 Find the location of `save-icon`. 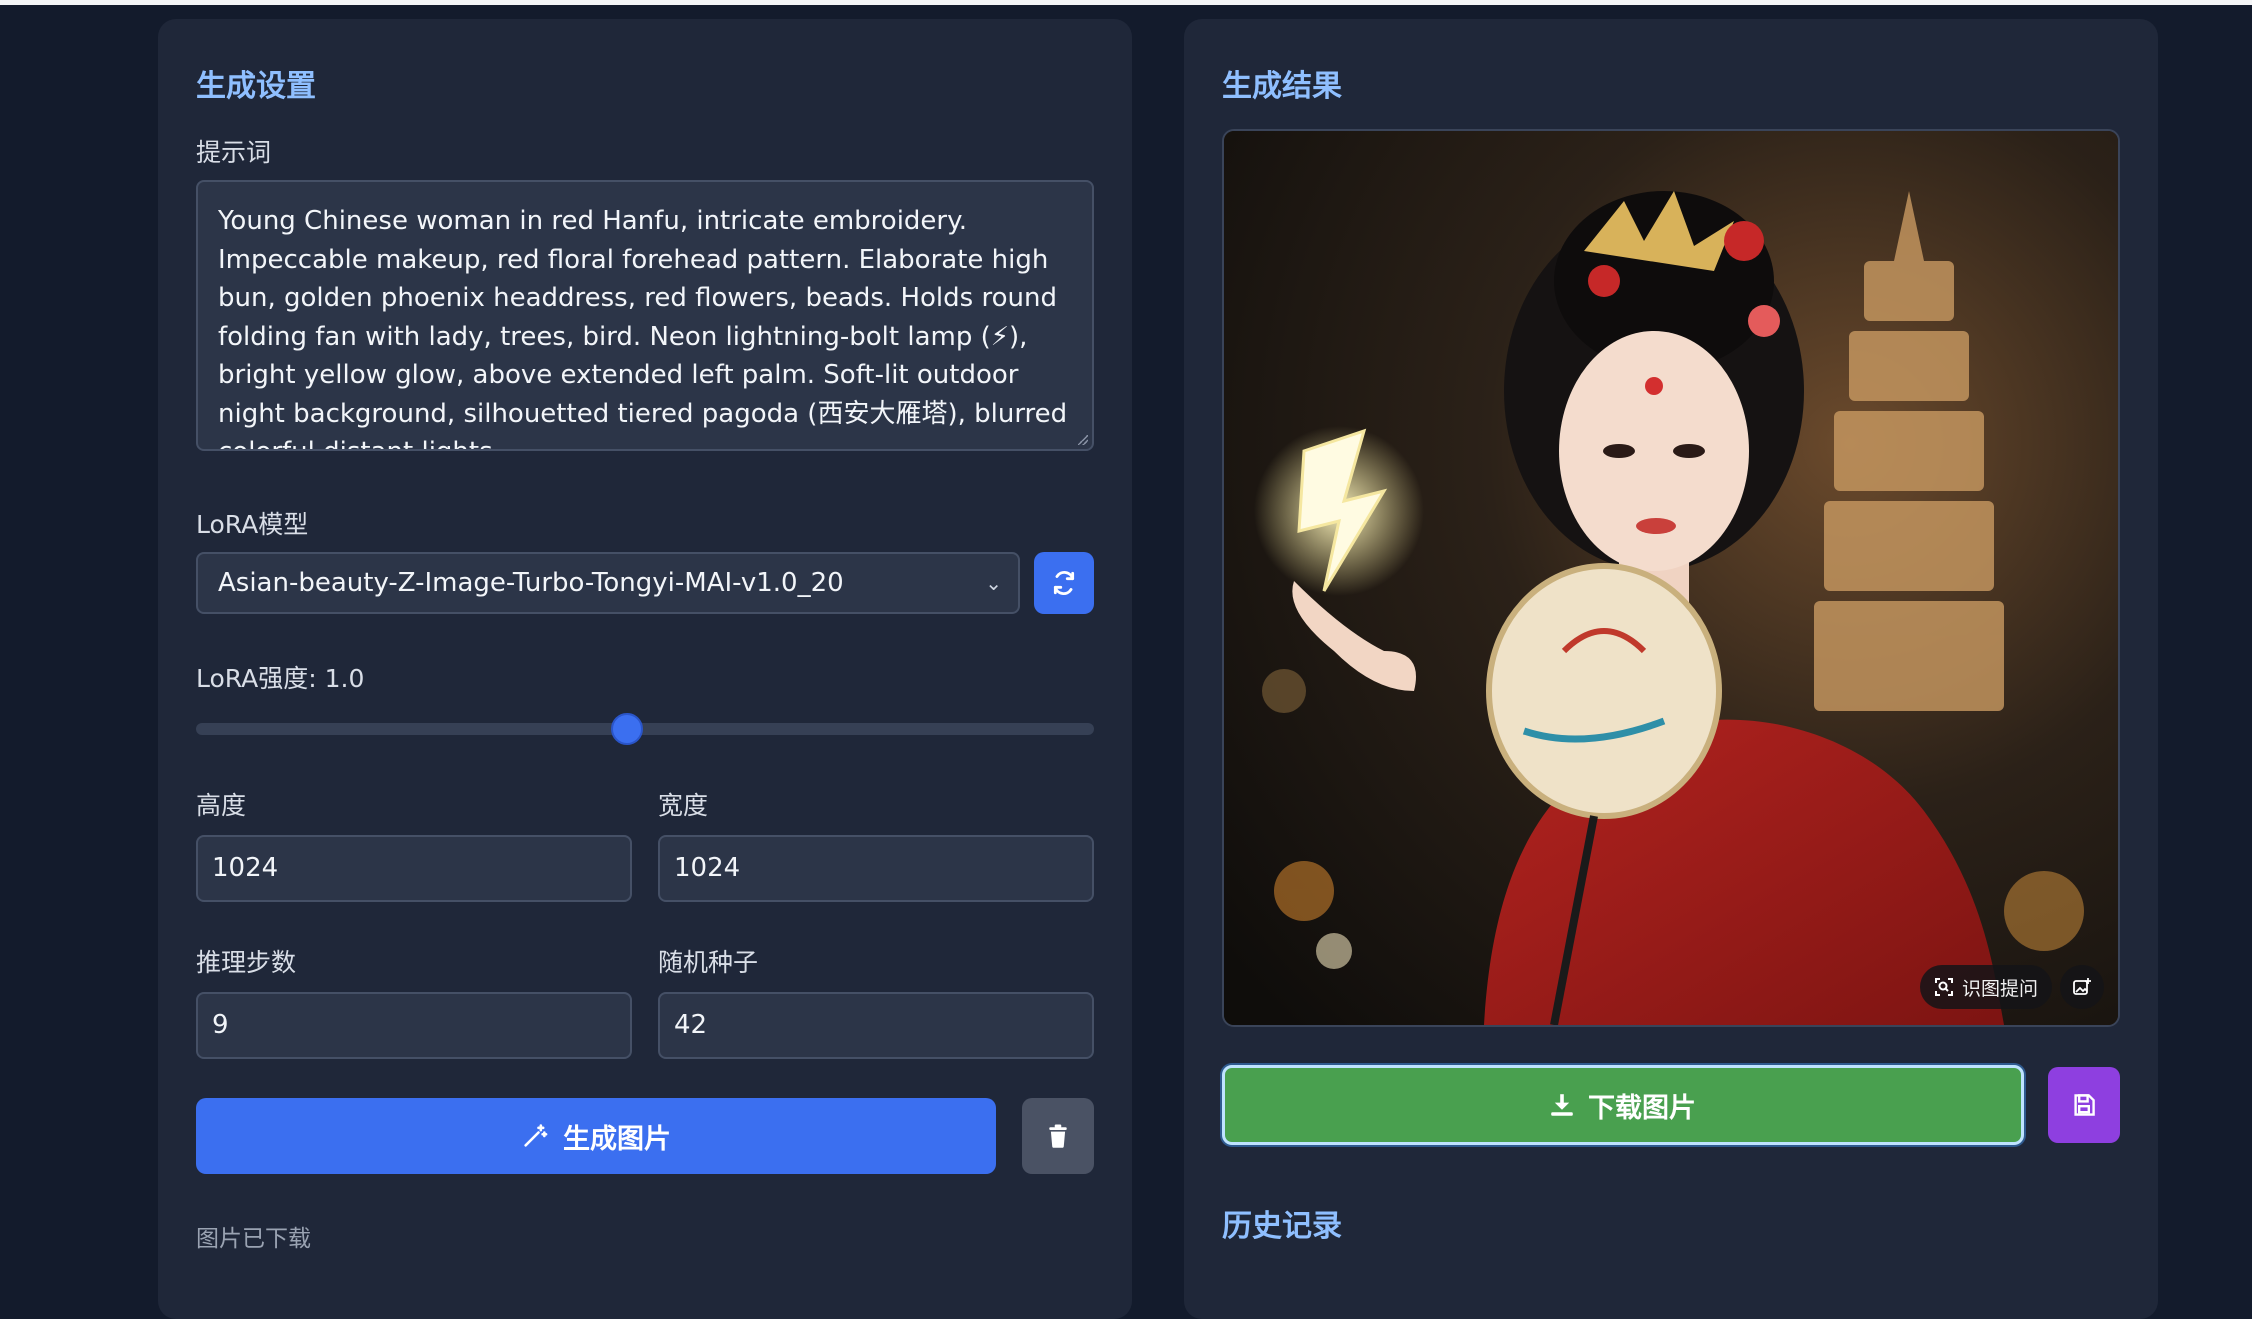

save-icon is located at coordinates (2084, 1105).